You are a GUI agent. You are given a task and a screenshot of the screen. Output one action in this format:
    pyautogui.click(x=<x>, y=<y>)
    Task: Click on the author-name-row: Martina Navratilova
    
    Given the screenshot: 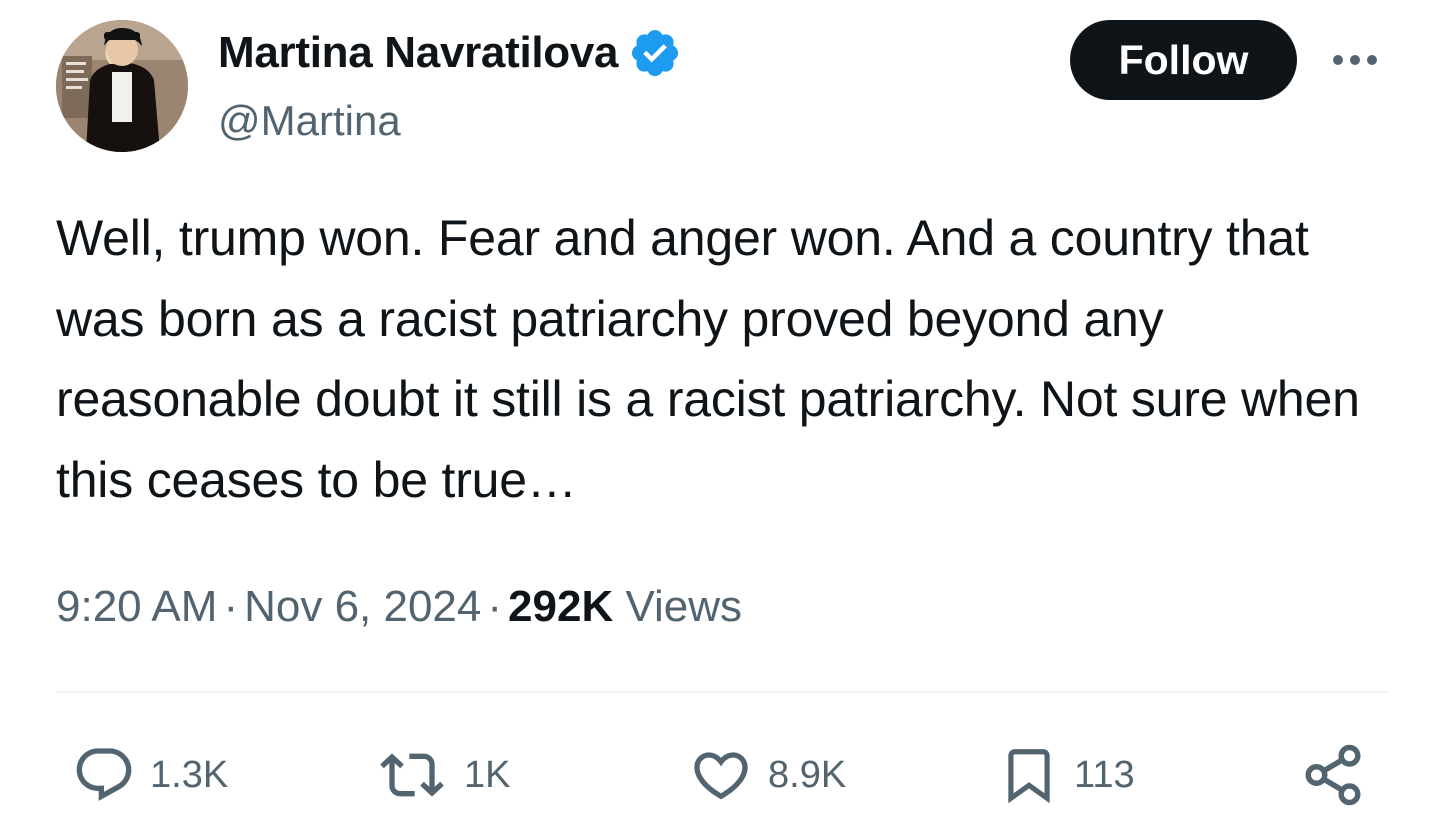 What is the action you would take?
    pyautogui.click(x=450, y=53)
    